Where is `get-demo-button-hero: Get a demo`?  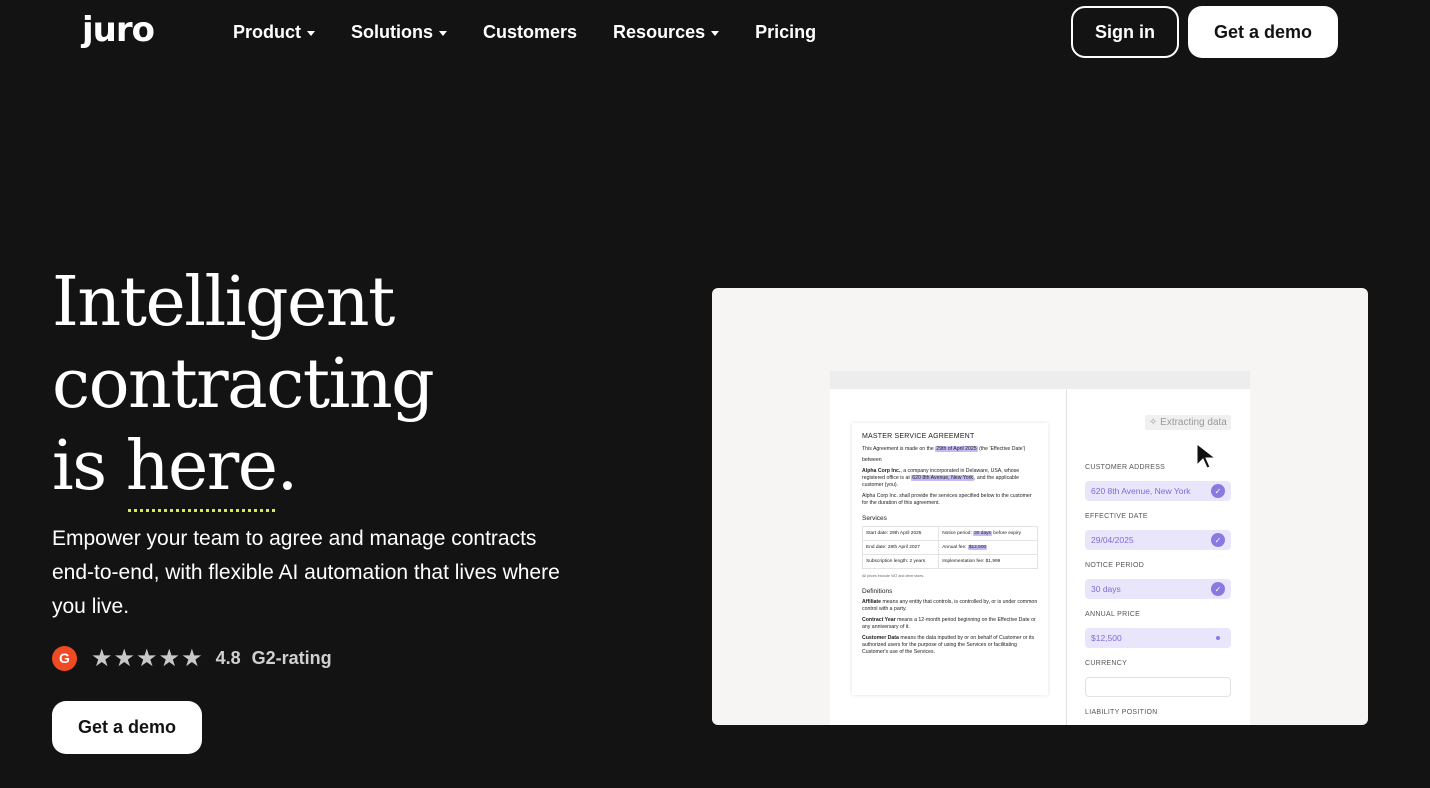 get-demo-button-hero: Get a demo is located at coordinates (127, 727).